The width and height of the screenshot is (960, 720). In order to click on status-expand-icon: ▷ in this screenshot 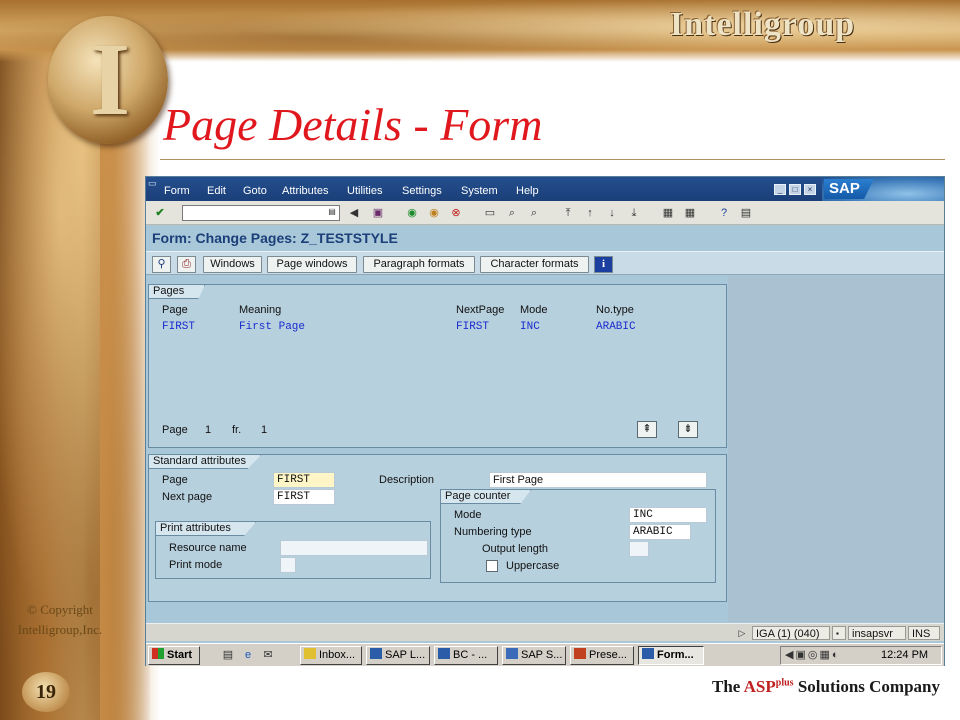, I will do `click(742, 633)`.